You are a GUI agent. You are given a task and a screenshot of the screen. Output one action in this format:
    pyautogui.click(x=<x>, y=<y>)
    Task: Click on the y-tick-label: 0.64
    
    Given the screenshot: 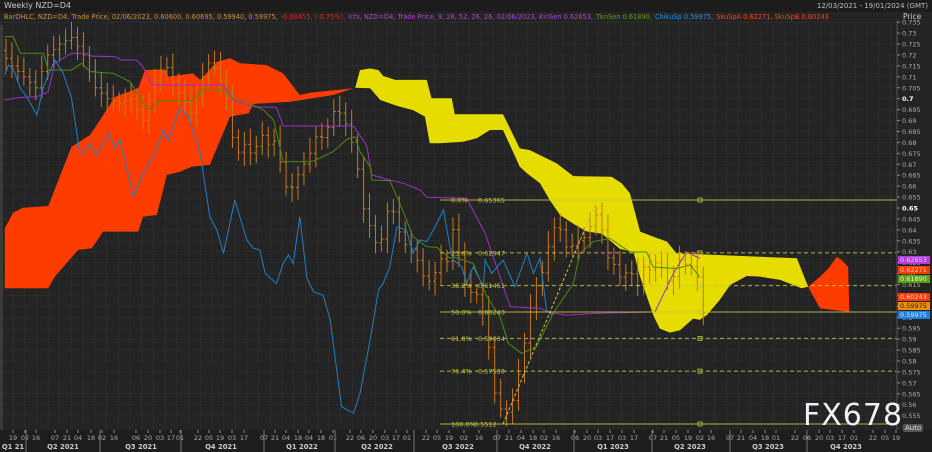 What is the action you would take?
    pyautogui.click(x=909, y=230)
    